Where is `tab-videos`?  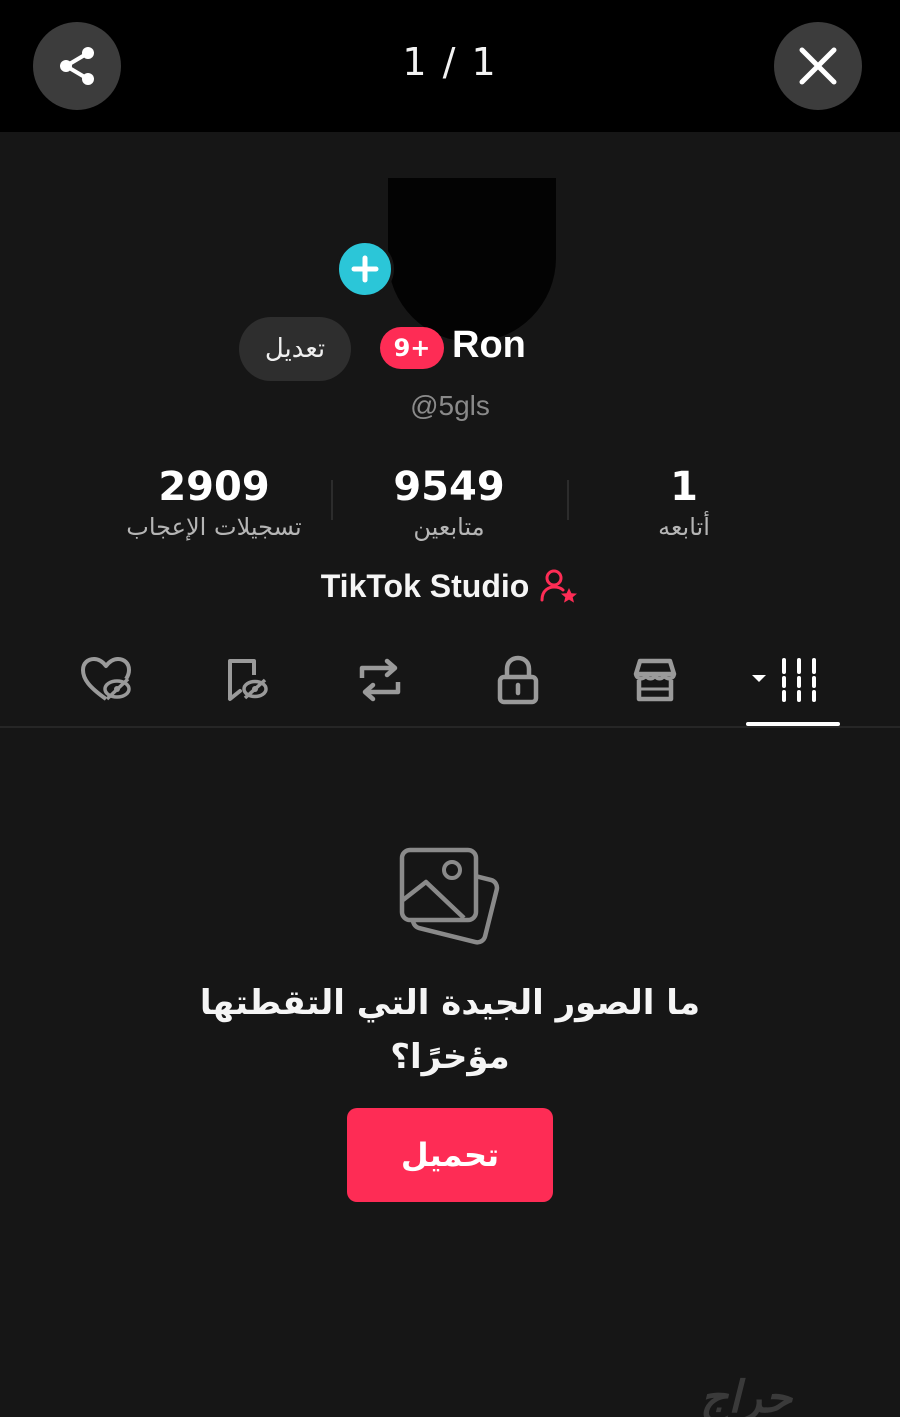 tab-videos is located at coordinates (787, 680).